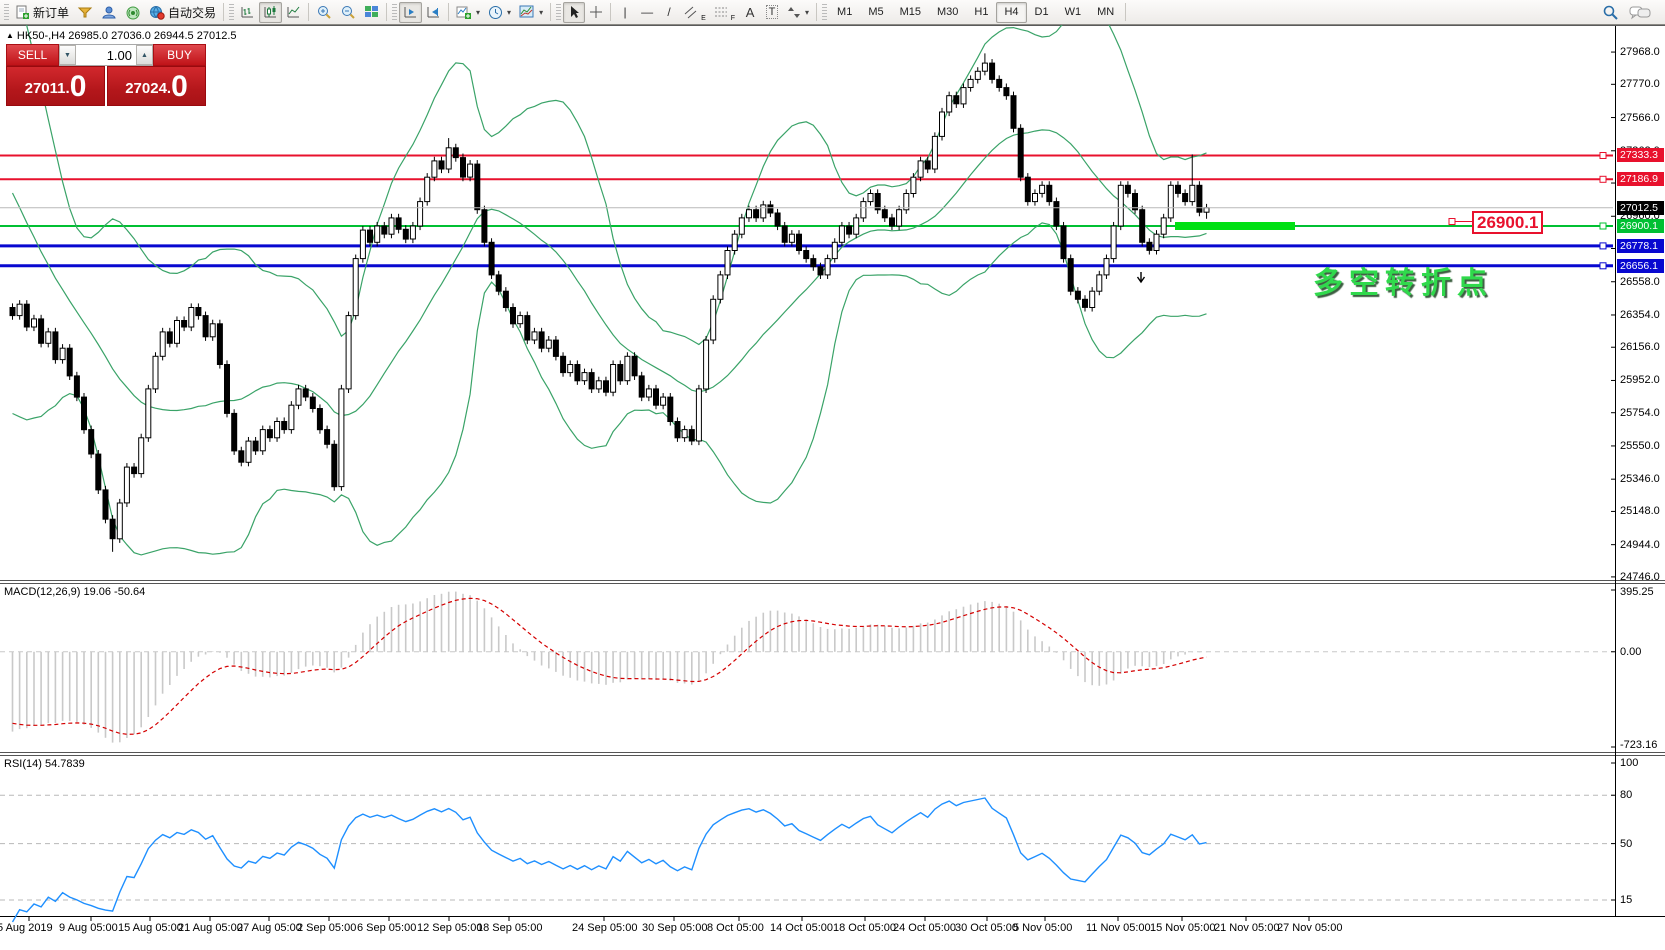  Describe the element at coordinates (1640, 315) in the screenshot. I see `price-tick-label: 26354.0` at that location.